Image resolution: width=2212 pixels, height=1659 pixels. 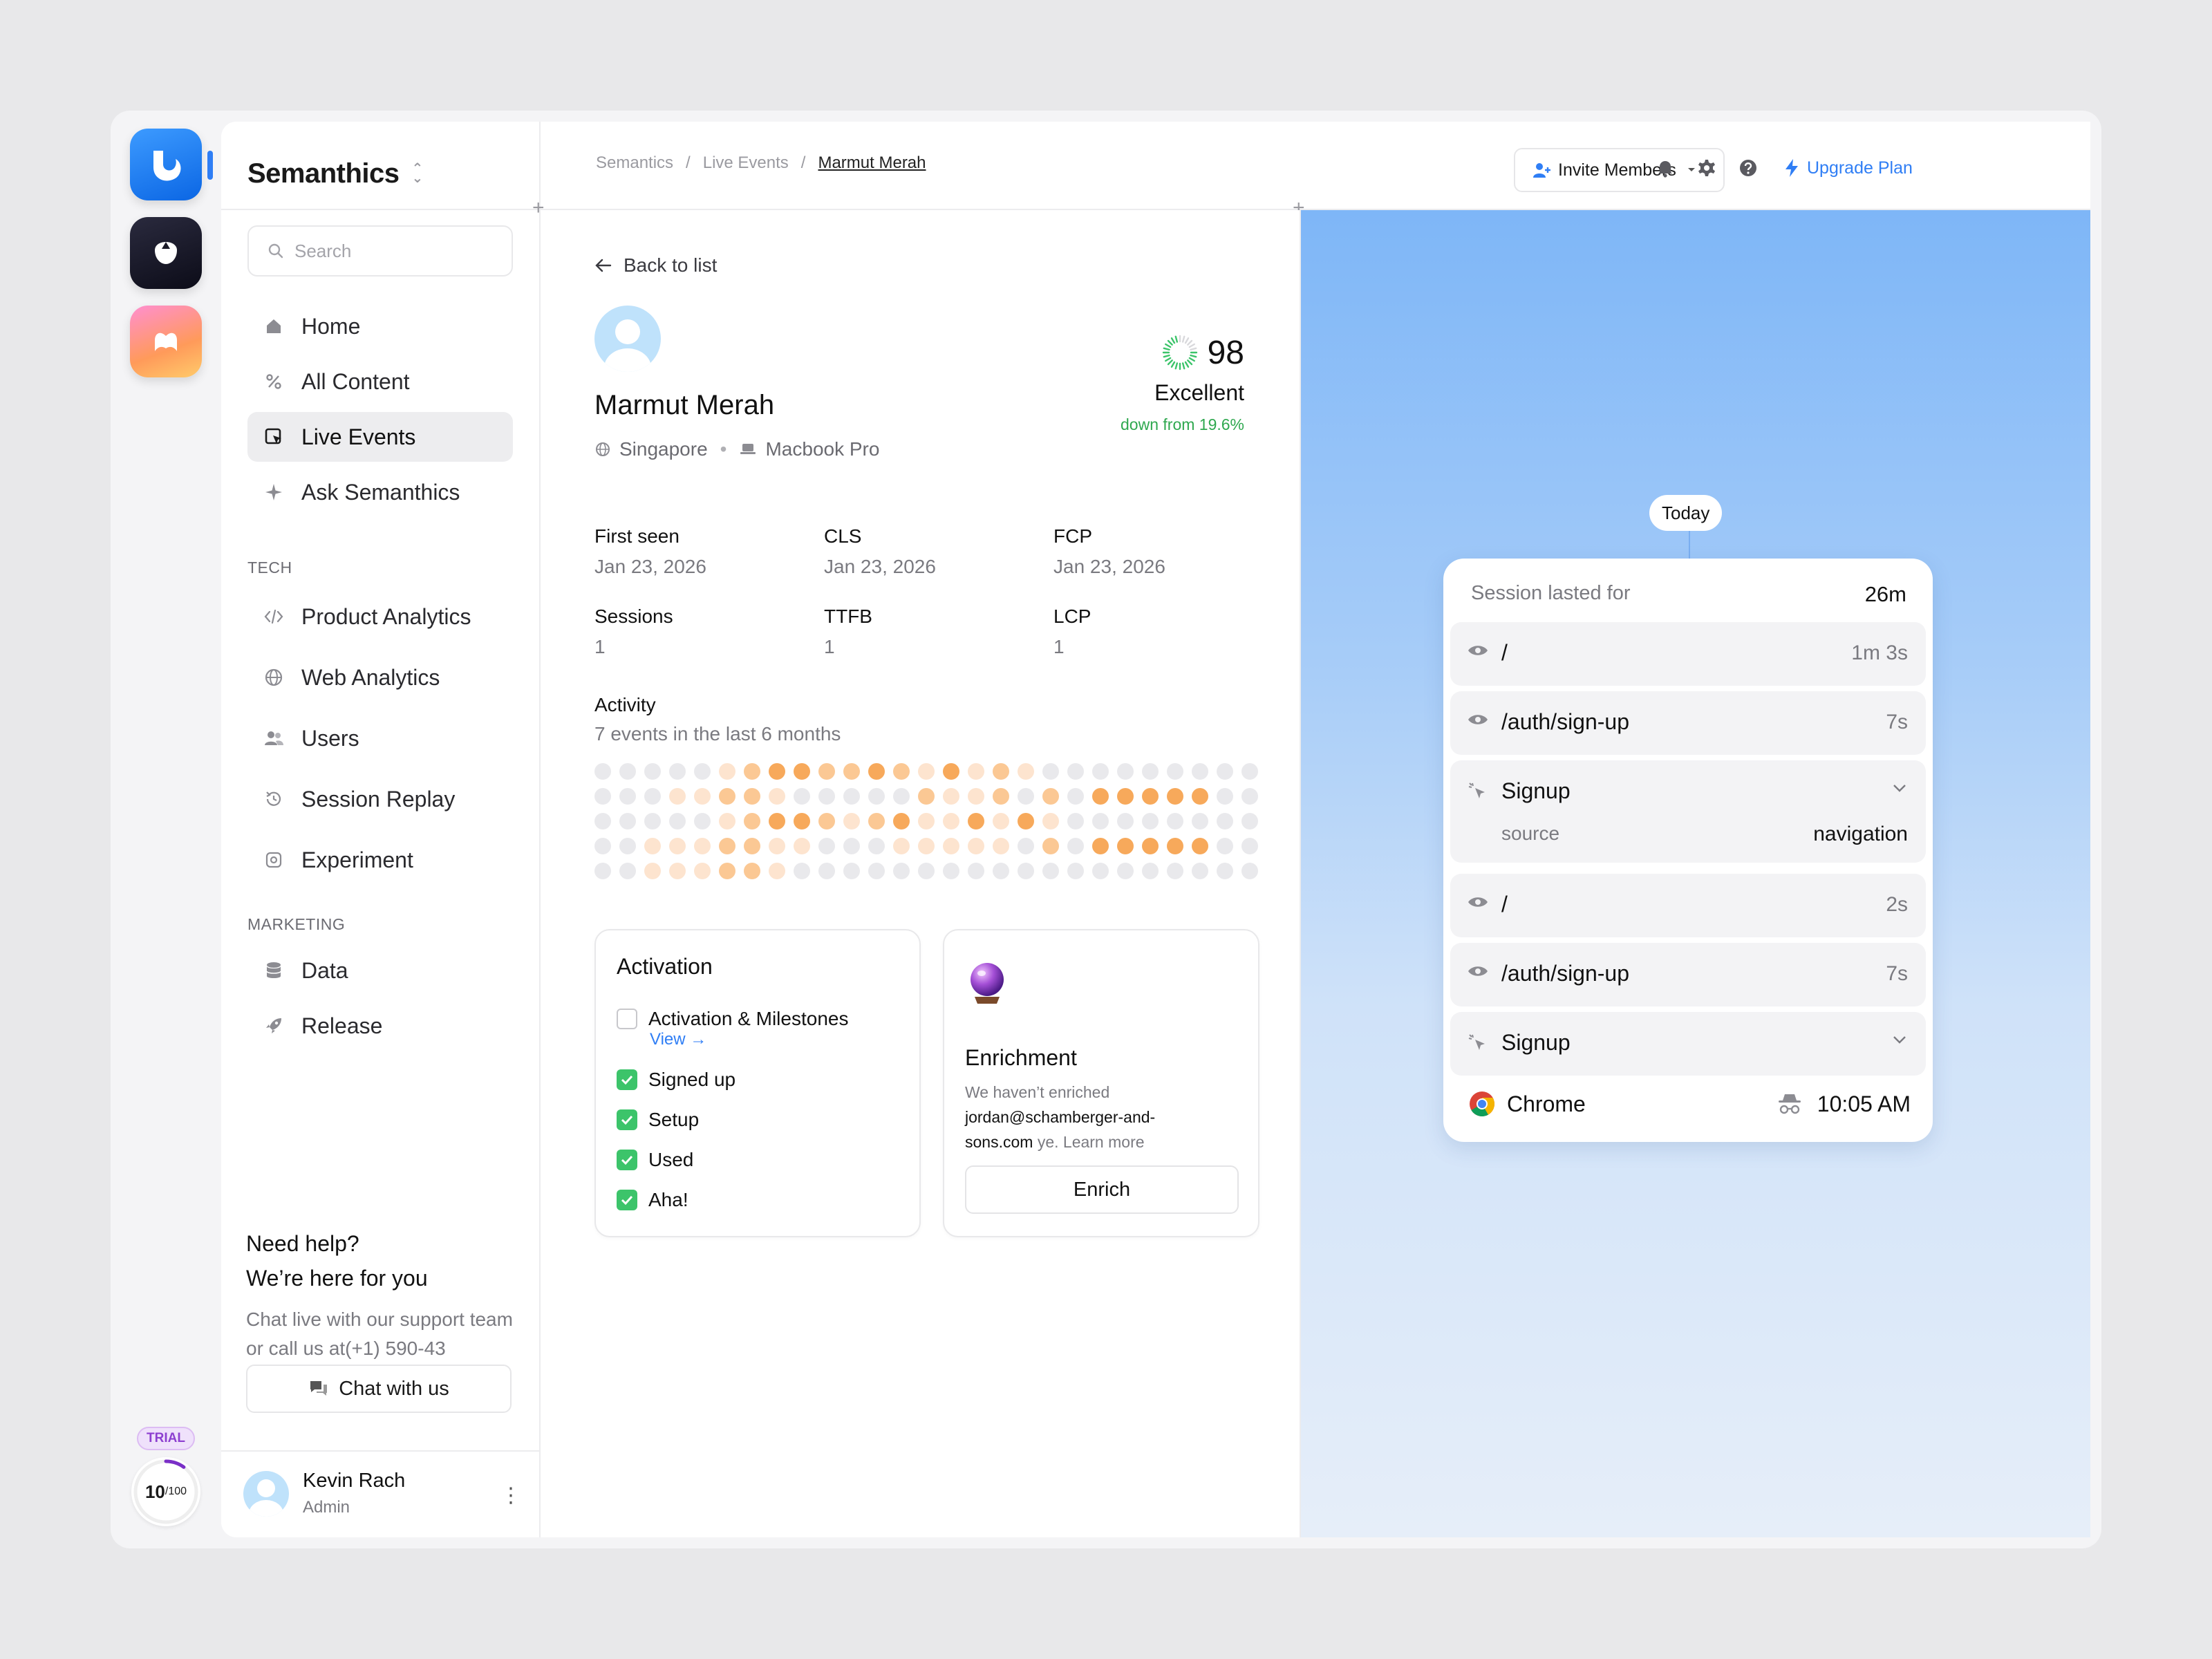 What do you see at coordinates (510, 1495) in the screenshot?
I see `kebab-menu-icon: ⋮` at bounding box center [510, 1495].